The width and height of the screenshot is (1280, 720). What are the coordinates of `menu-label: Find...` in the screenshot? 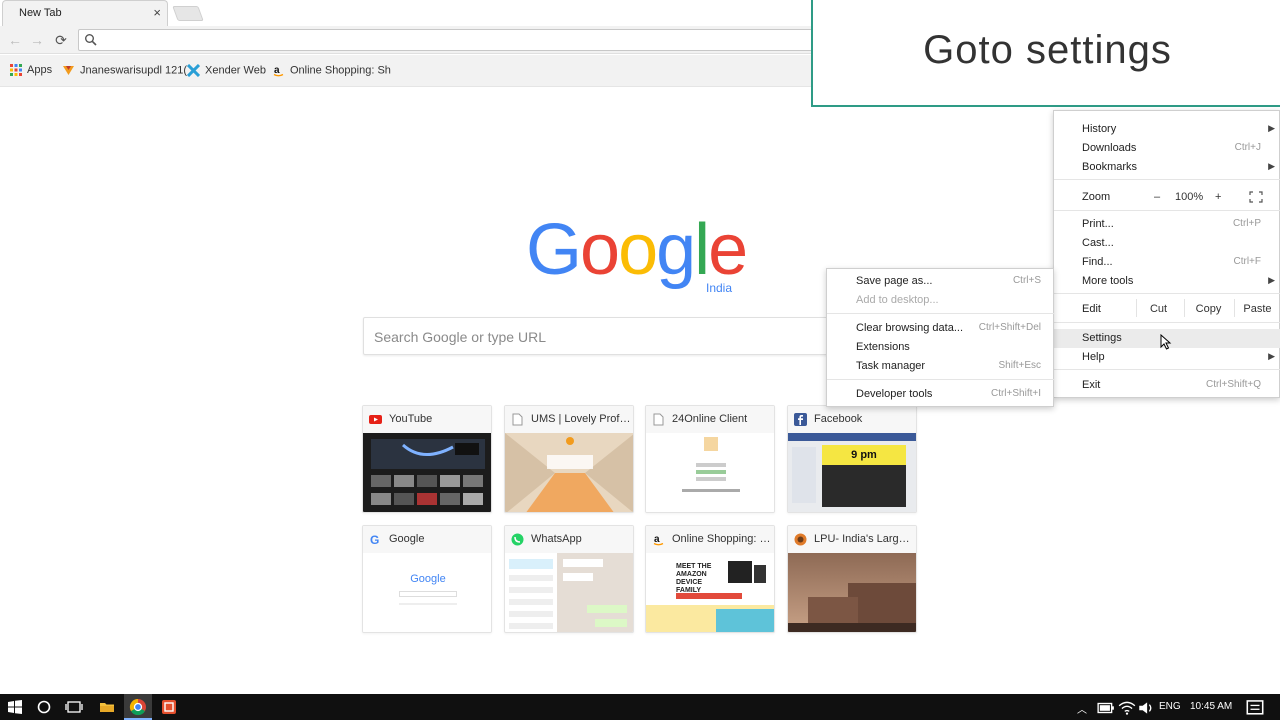 It's located at (1097, 262).